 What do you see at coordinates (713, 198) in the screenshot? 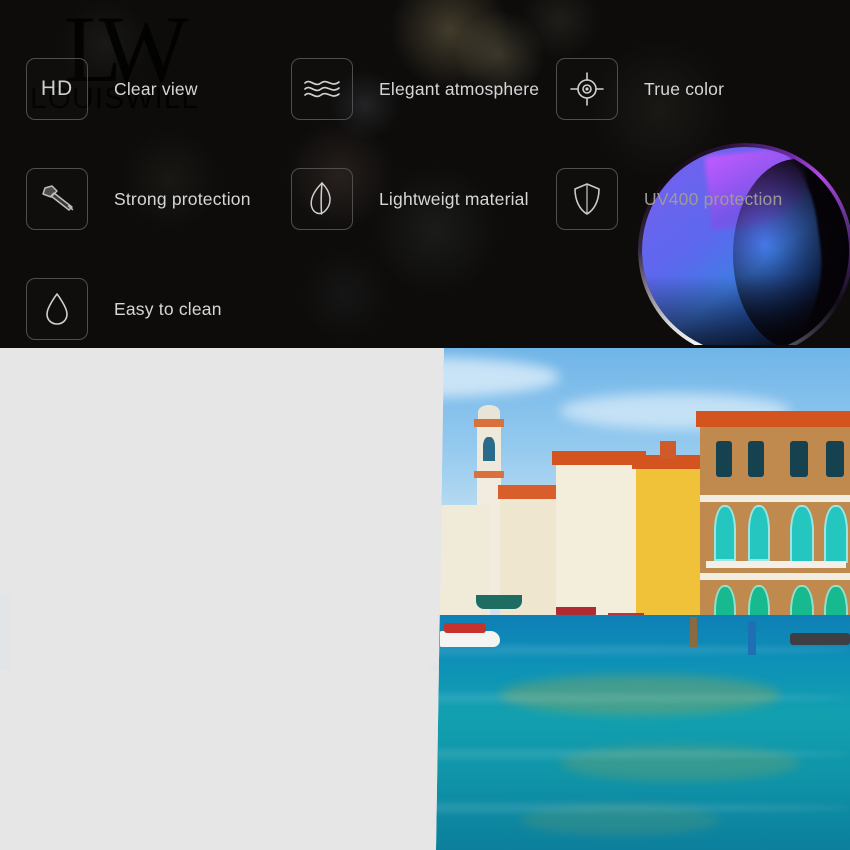
I see `feature-label-uv400-protection: UV400 protection` at bounding box center [713, 198].